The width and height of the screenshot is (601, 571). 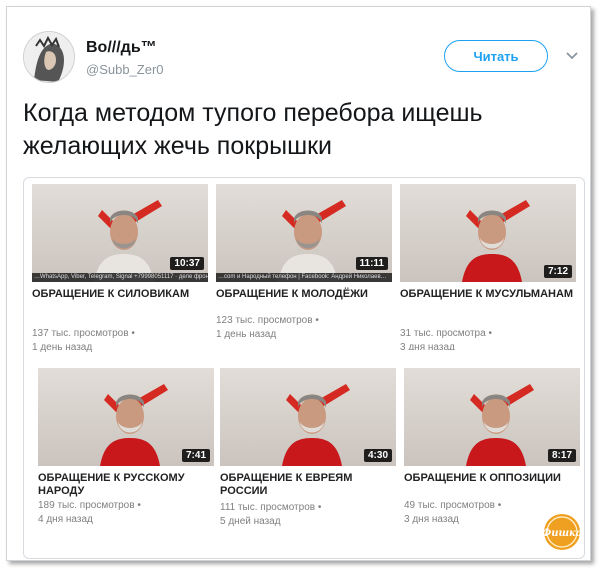 What do you see at coordinates (271, 507) in the screenshot?
I see `video-views: 111 тыс. просмотров •` at bounding box center [271, 507].